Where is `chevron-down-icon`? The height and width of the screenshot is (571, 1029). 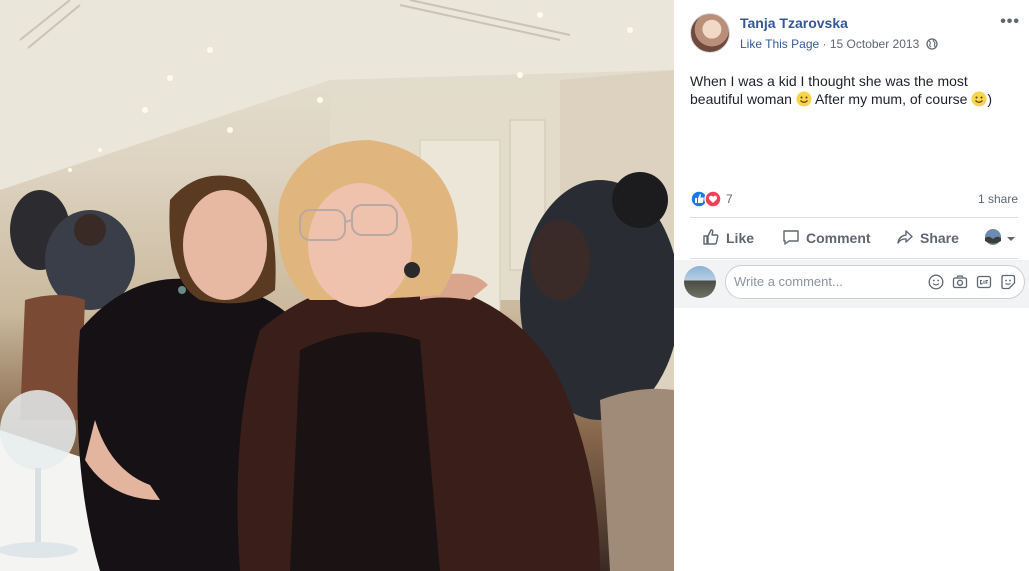 chevron-down-icon is located at coordinates (1011, 240).